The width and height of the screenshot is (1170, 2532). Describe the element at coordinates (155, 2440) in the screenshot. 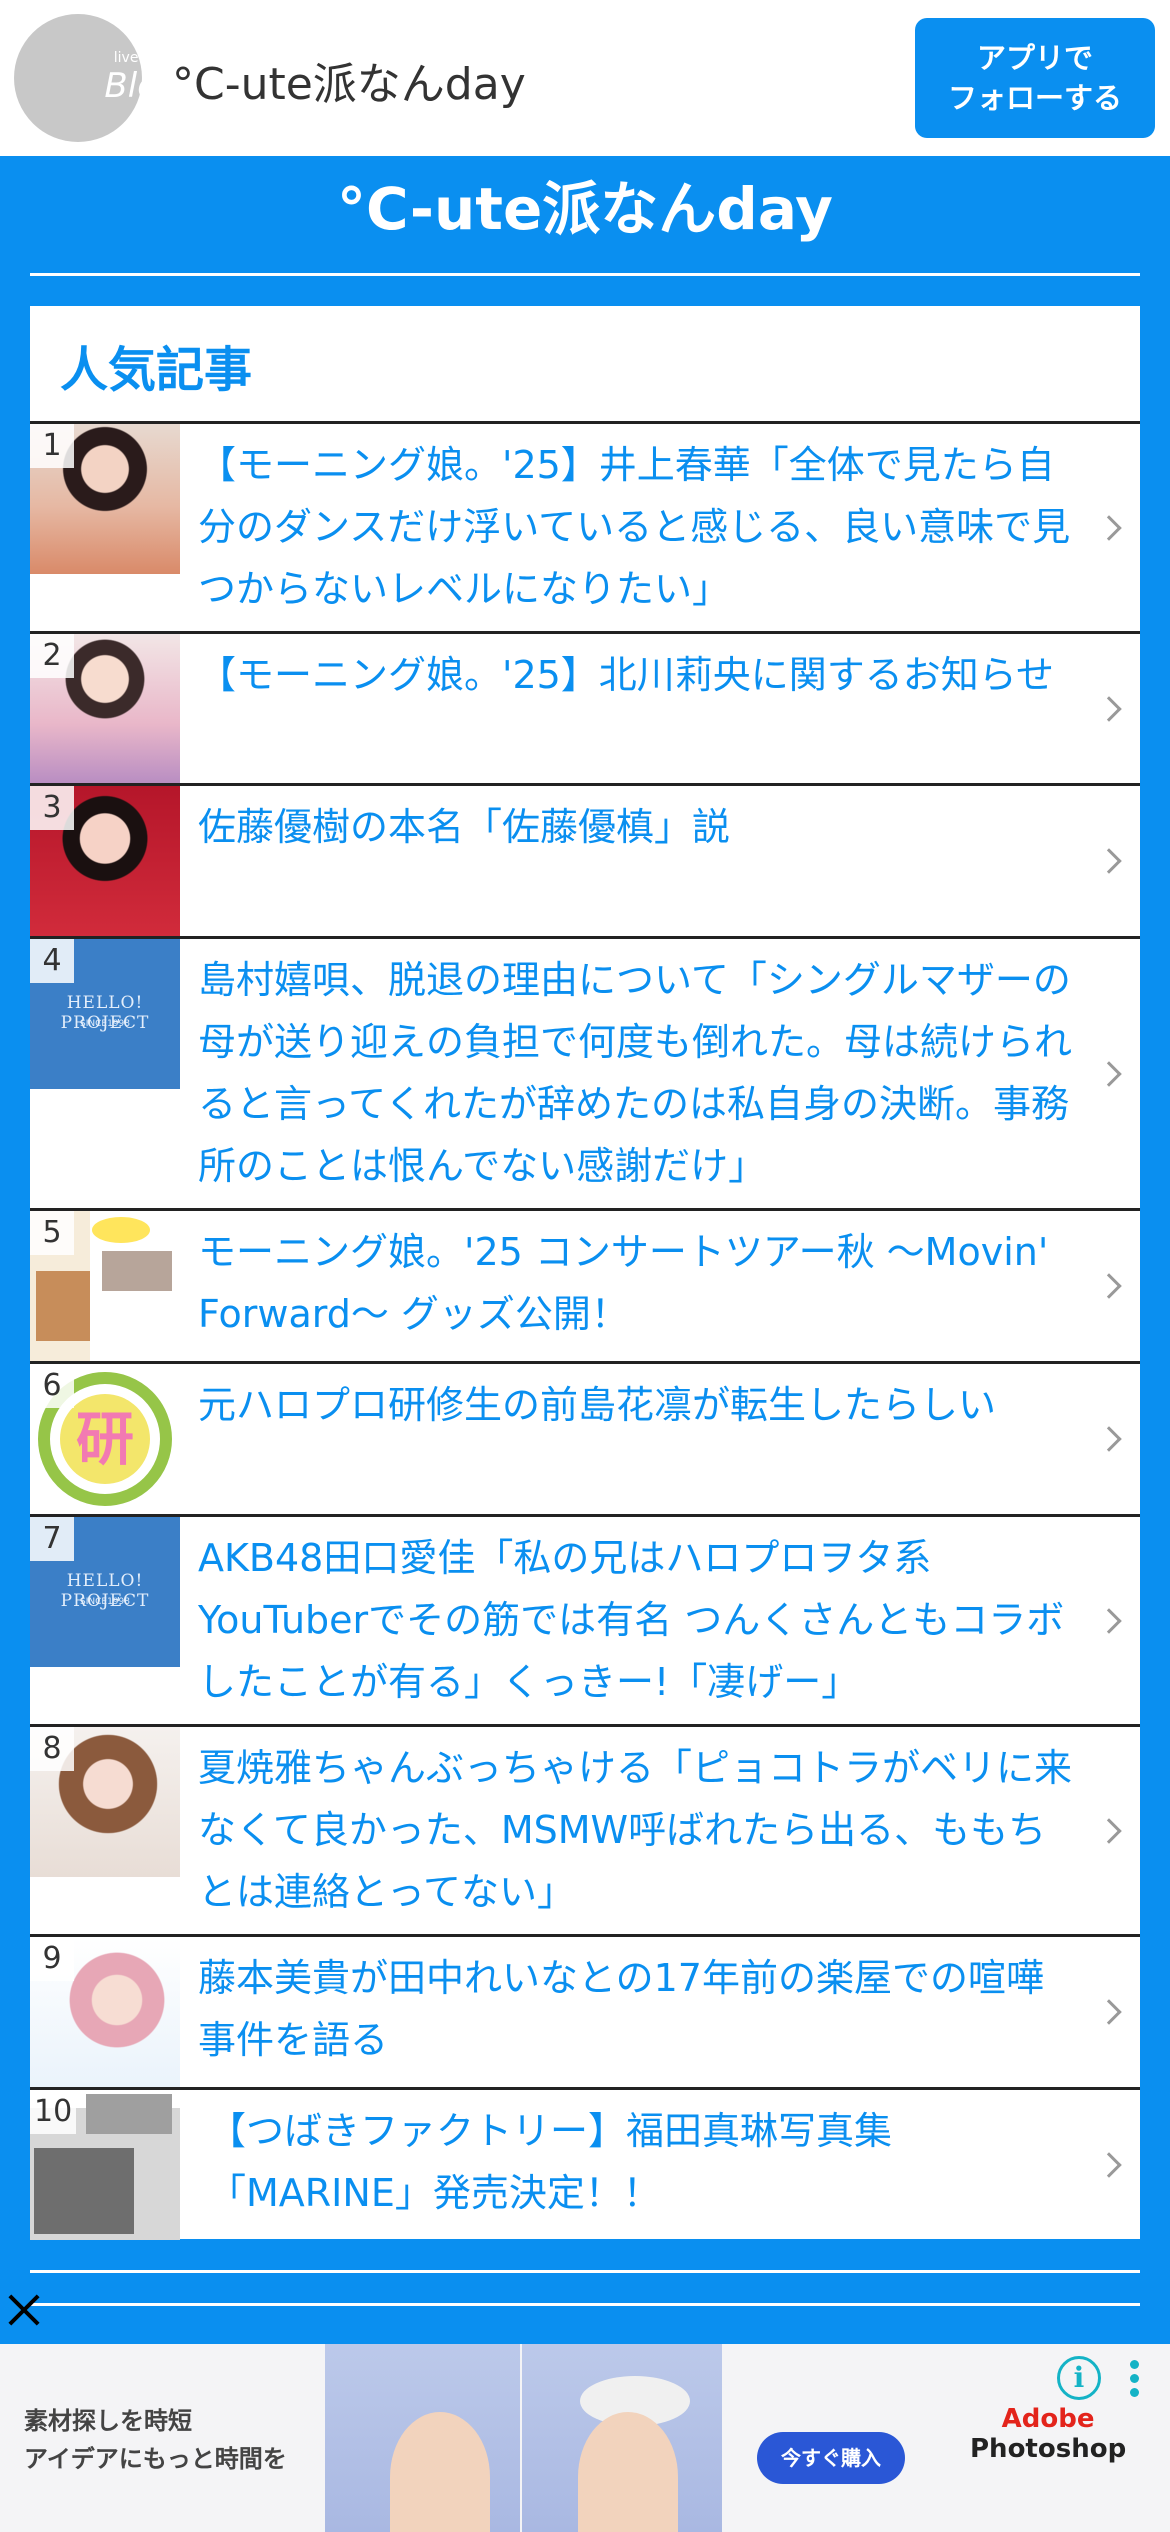

I see `ad-copy: 素材探しを時短 アイデアにもっと時間を` at that location.